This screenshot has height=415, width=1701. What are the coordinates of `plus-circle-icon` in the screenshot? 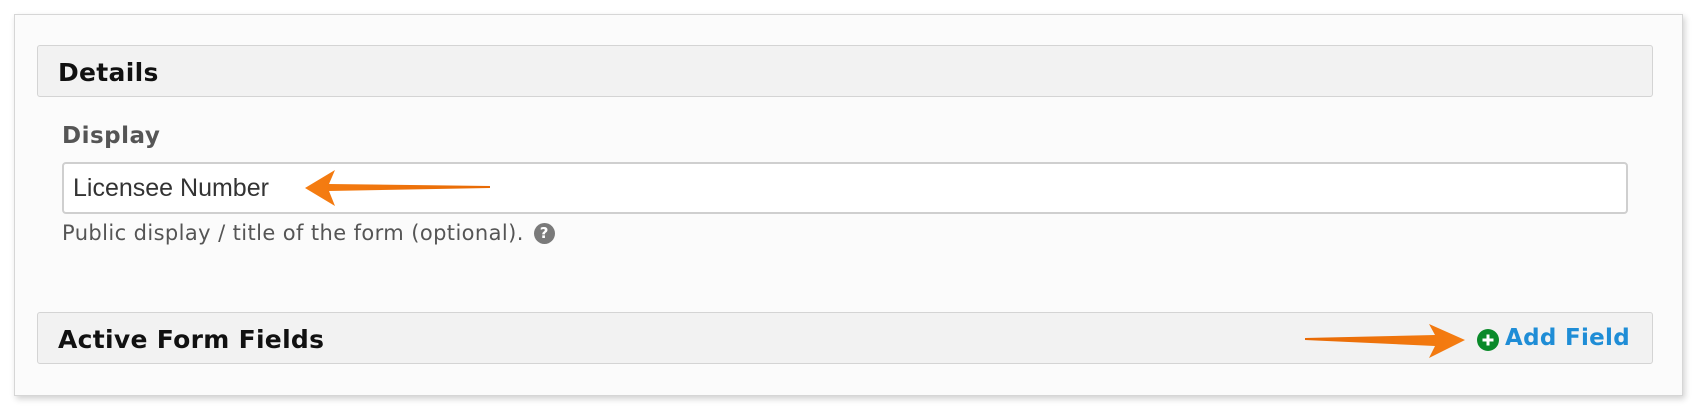 It's located at (1488, 339).